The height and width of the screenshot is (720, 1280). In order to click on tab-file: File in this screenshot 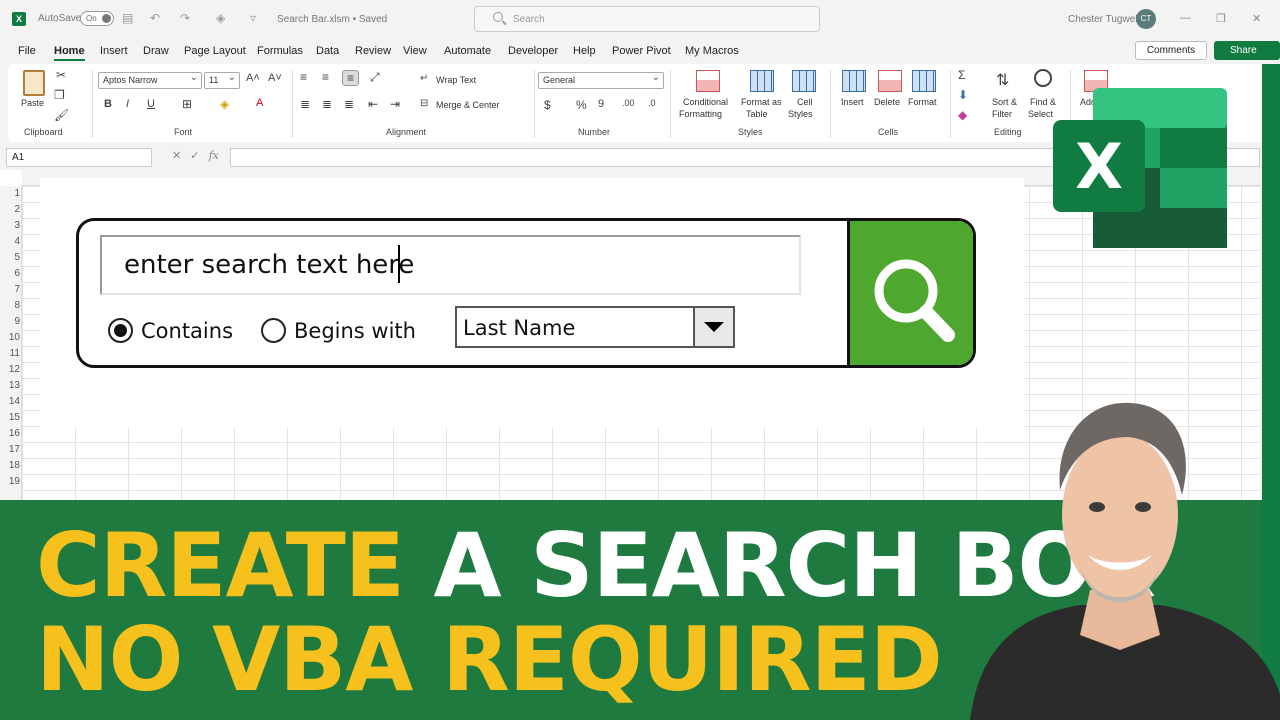, I will do `click(27, 51)`.